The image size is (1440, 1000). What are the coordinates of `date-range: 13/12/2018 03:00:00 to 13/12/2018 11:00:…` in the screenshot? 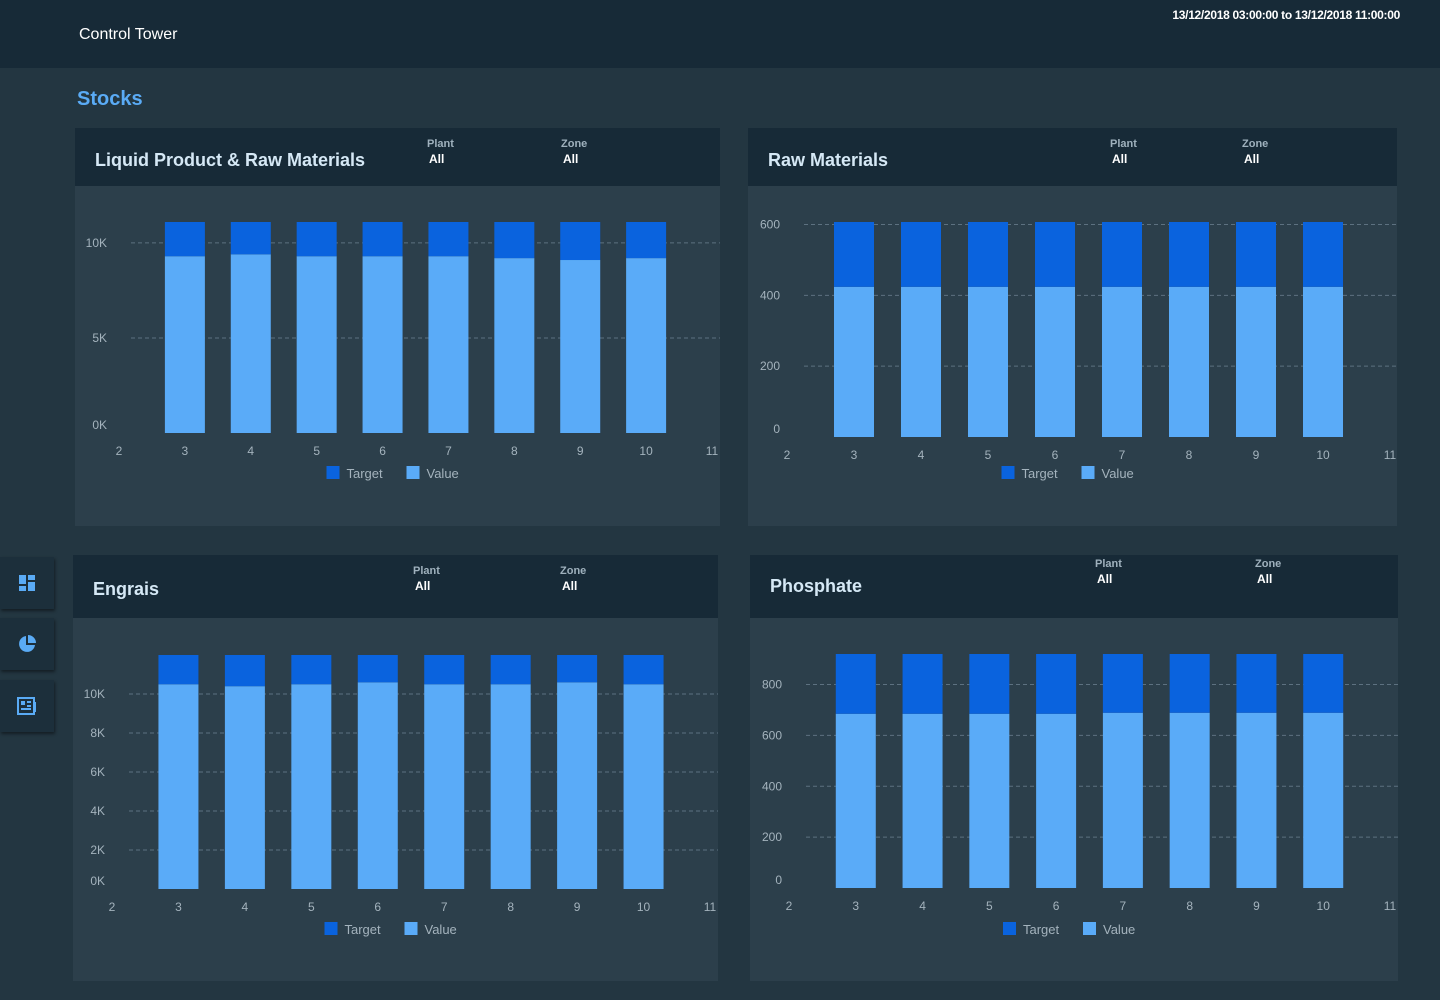 It's located at (1286, 15).